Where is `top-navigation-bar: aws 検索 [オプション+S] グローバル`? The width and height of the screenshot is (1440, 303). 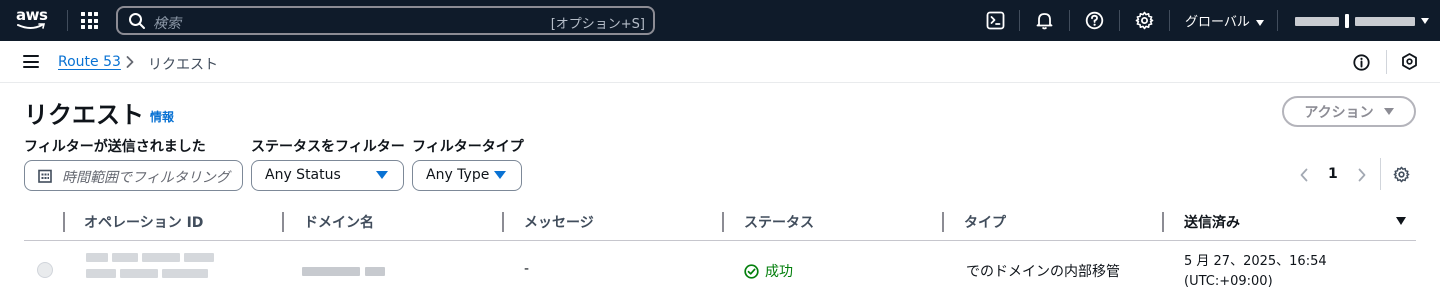
top-navigation-bar: aws 検索 [オプション+S] グローバル is located at coordinates (720, 20).